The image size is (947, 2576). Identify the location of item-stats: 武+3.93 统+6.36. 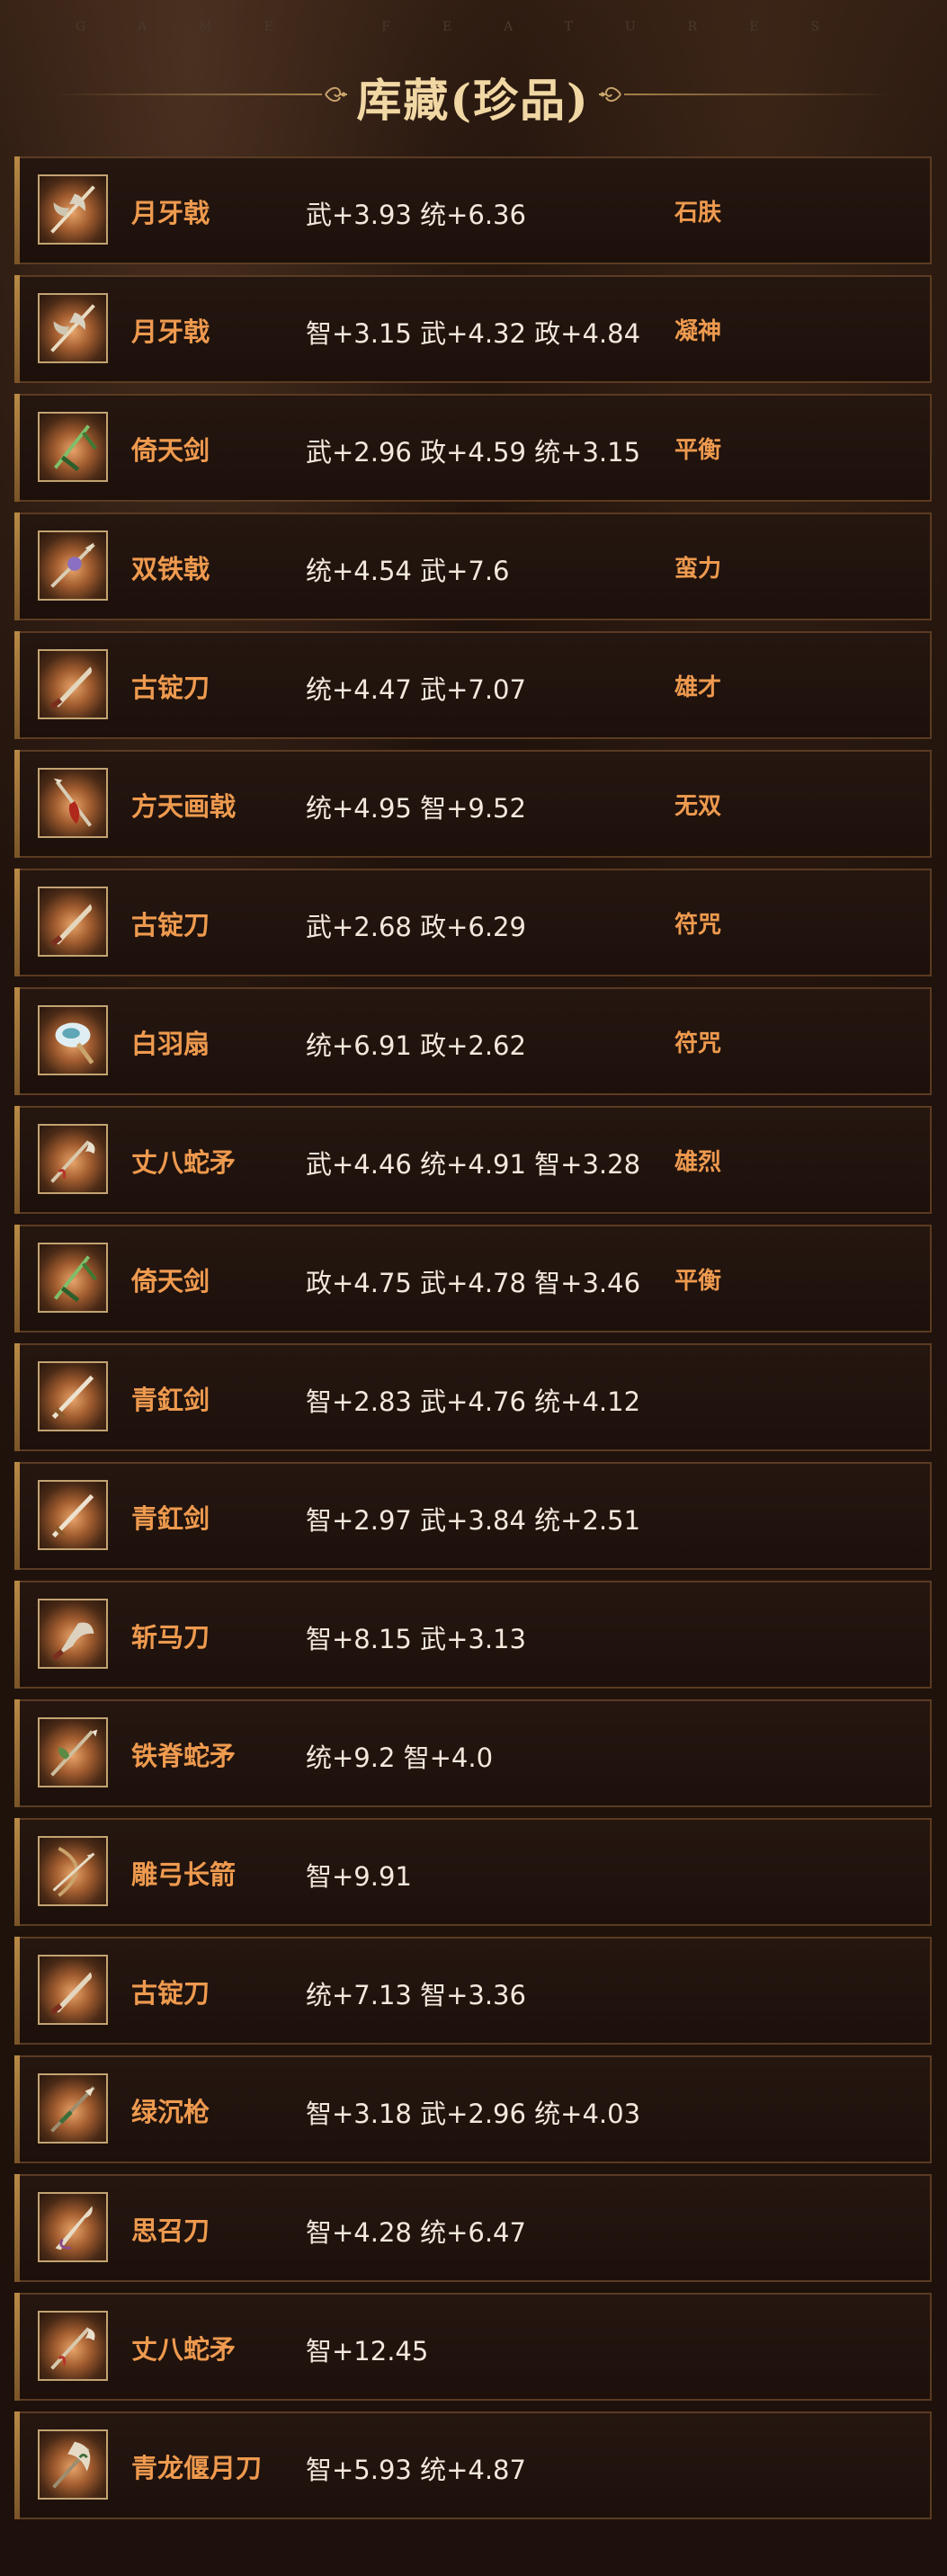
(416, 215).